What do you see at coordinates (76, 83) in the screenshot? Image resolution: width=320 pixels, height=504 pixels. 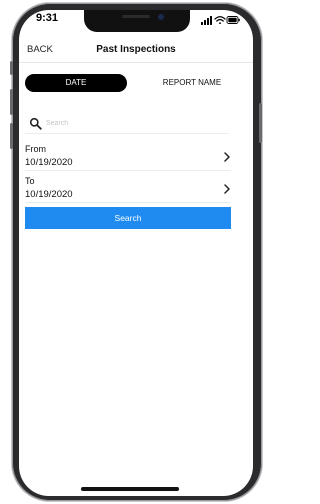 I see `segment-date: DATE` at bounding box center [76, 83].